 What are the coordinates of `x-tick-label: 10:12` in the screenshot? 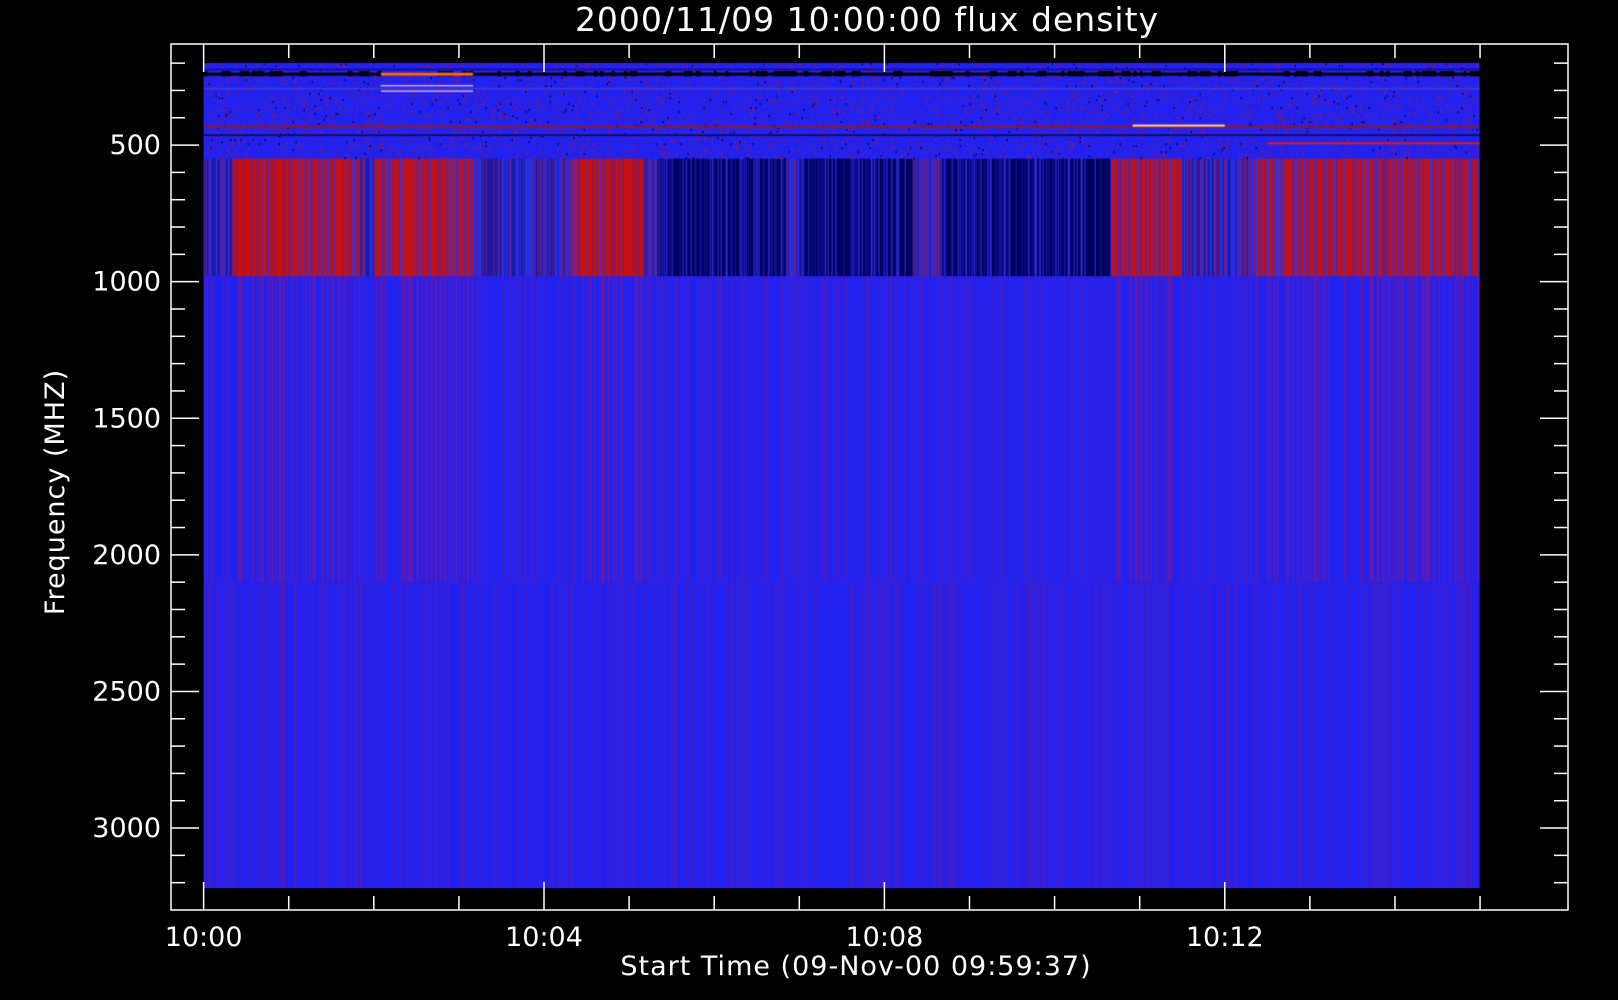 It's located at (1225, 937).